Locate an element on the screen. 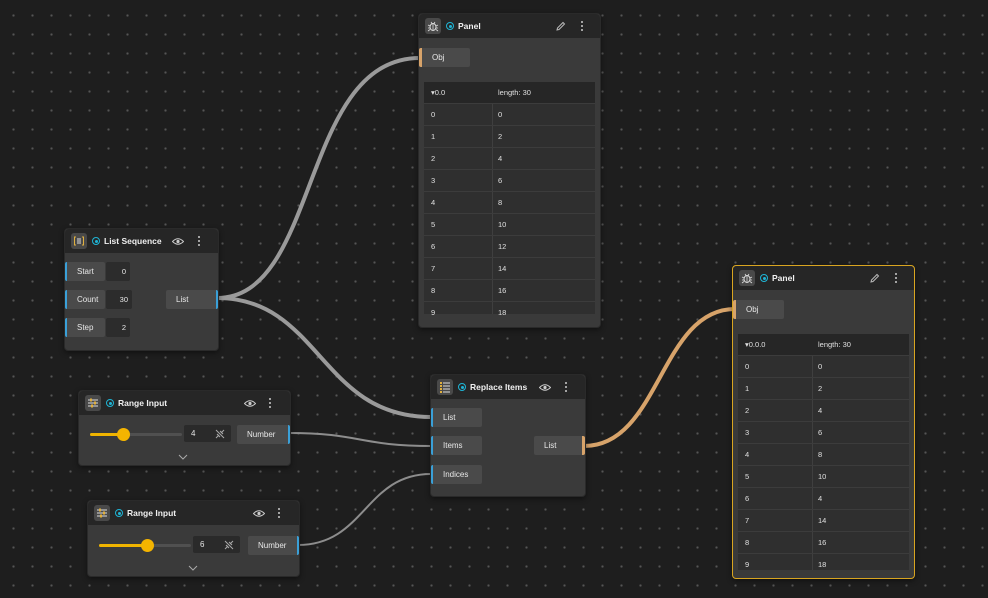 This screenshot has width=988, height=598. wire-range1-to-replace-items is located at coordinates (360, 439).